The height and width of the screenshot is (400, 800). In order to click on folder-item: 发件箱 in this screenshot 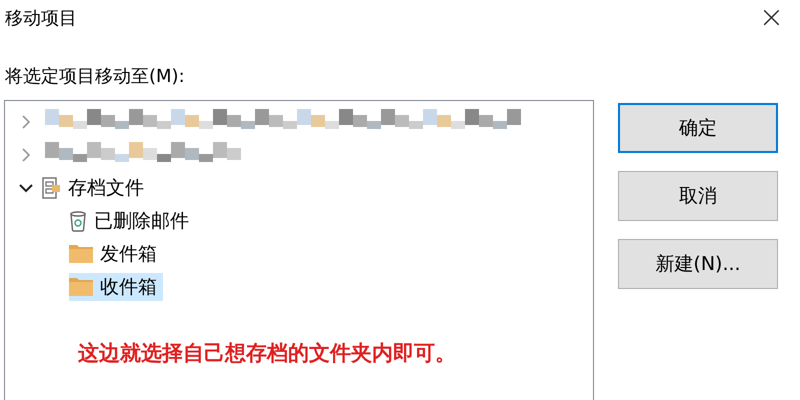, I will do `click(116, 254)`.